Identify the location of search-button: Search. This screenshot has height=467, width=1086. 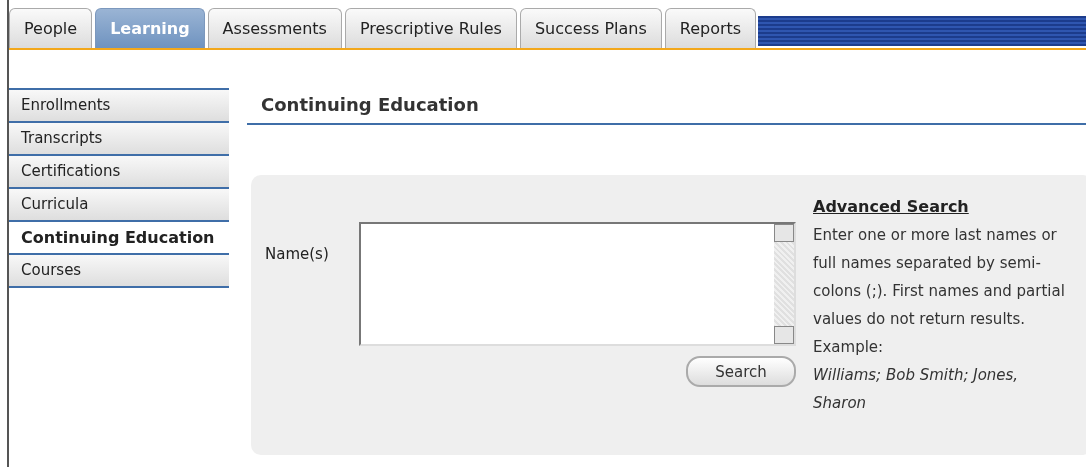
(741, 371).